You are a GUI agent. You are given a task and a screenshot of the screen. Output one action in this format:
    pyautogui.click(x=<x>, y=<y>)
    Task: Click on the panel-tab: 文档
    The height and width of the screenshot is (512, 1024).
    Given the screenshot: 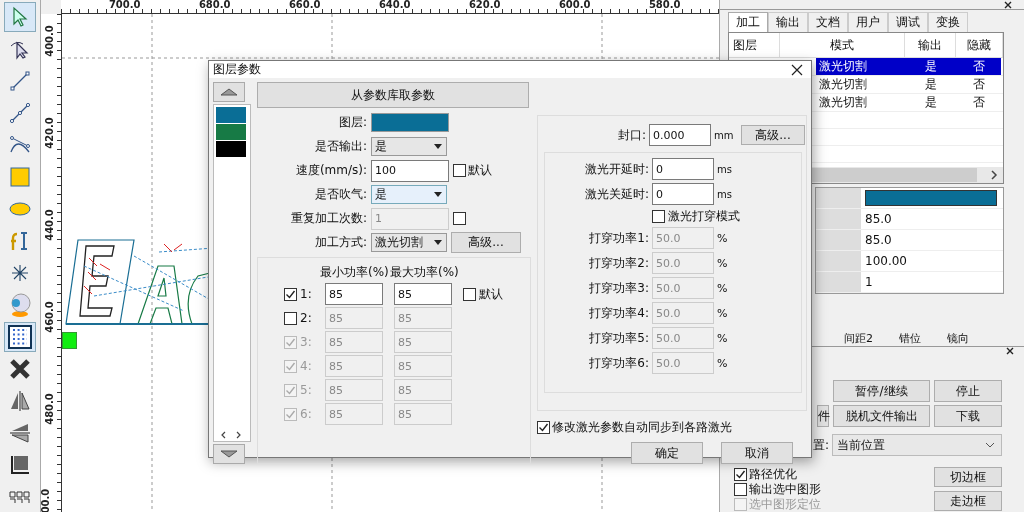 What is the action you would take?
    pyautogui.click(x=828, y=22)
    